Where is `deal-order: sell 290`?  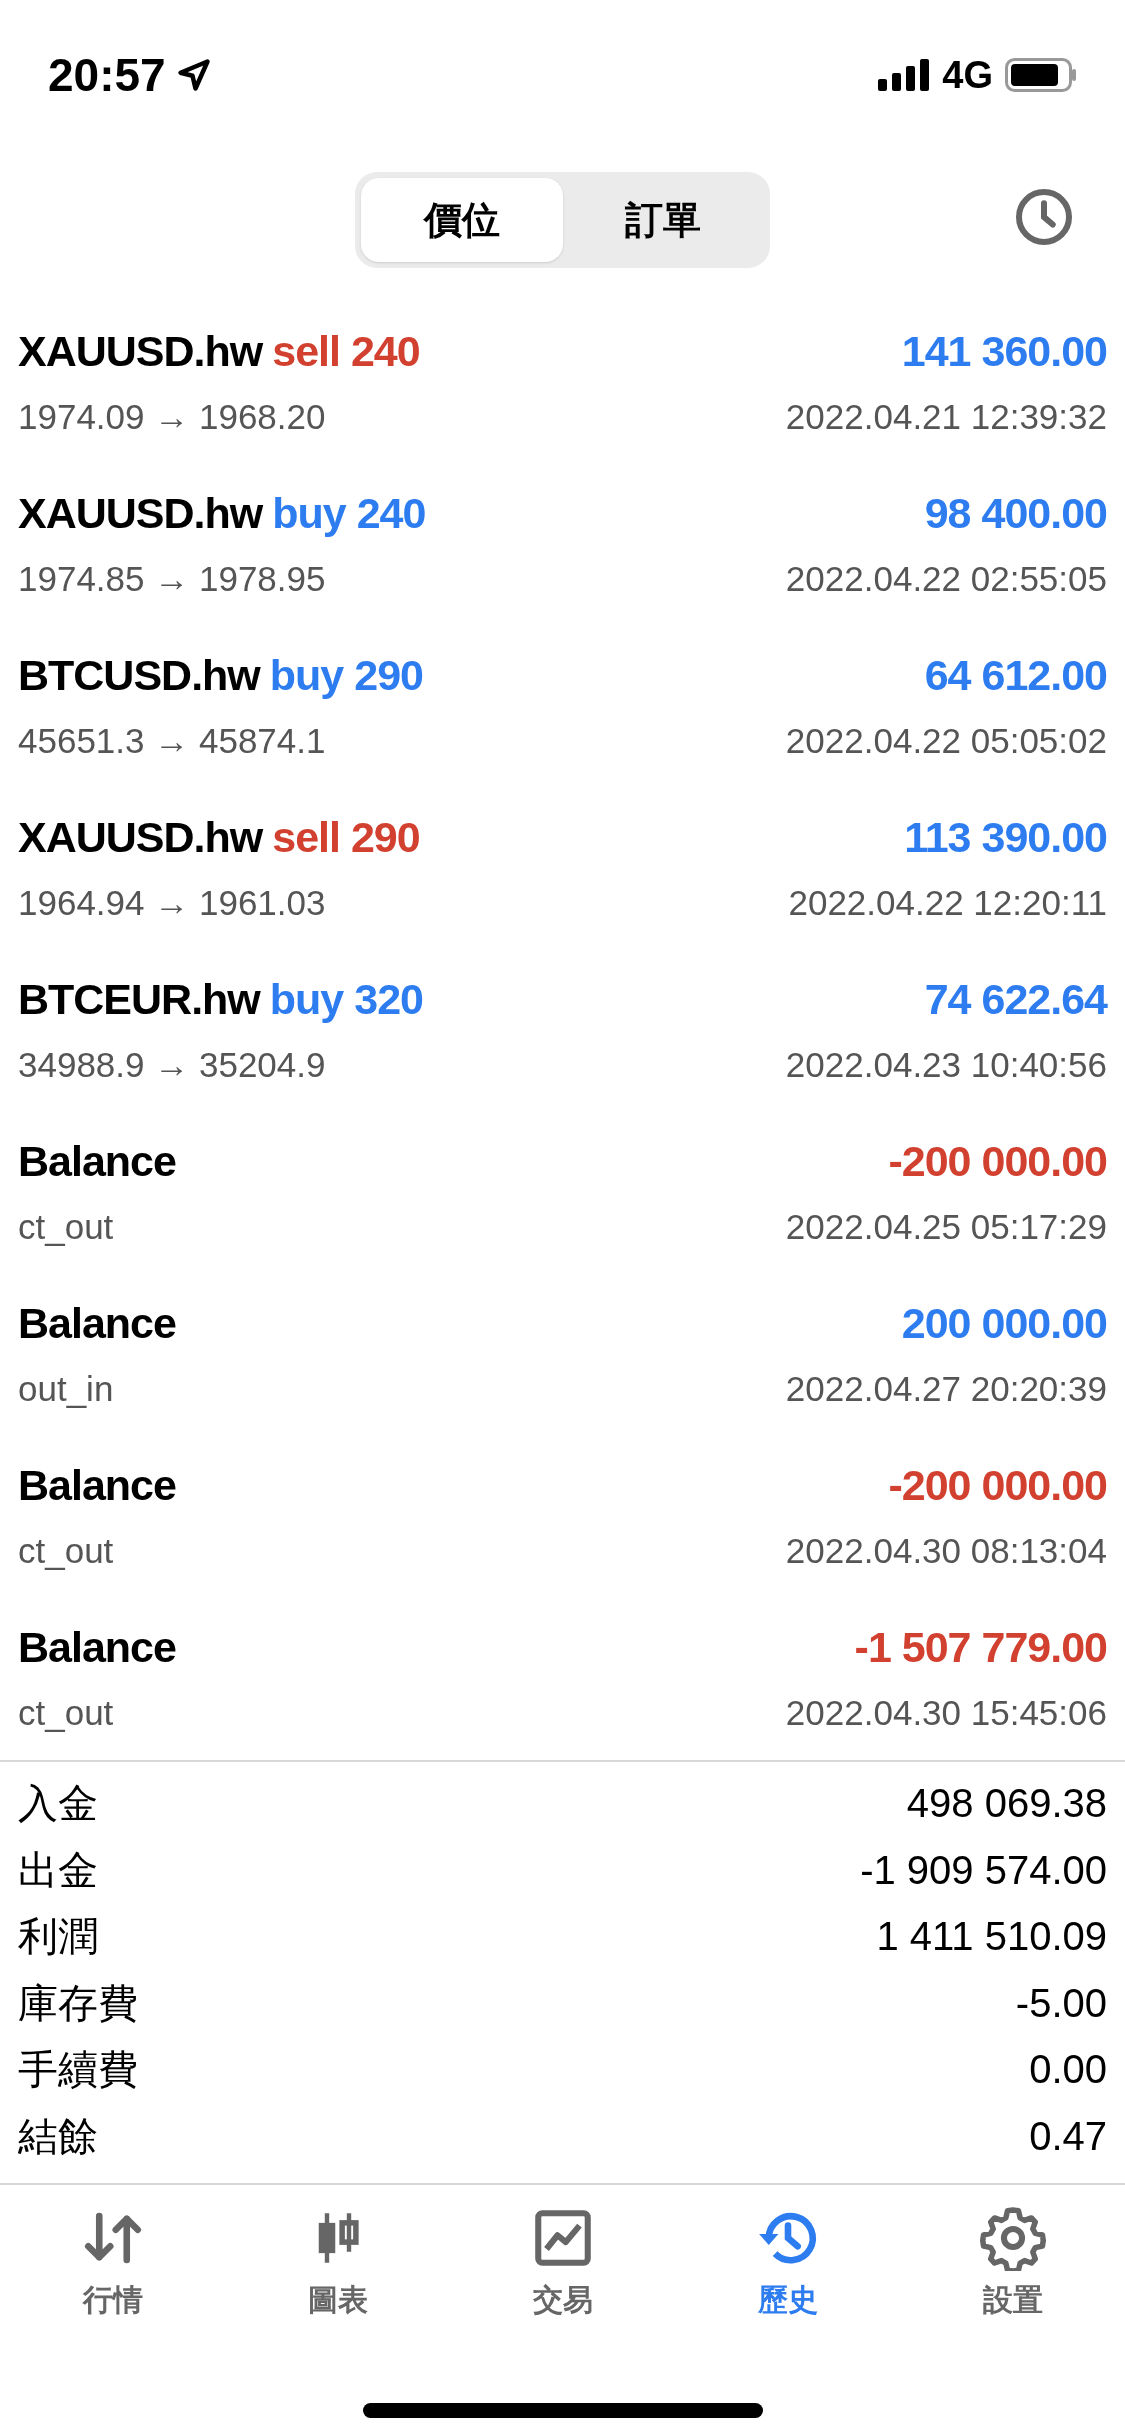
deal-order: sell 290 is located at coordinates (346, 837).